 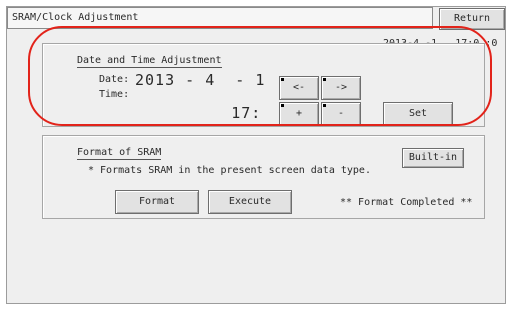 I want to click on return-button: Return, so click(x=472, y=19).